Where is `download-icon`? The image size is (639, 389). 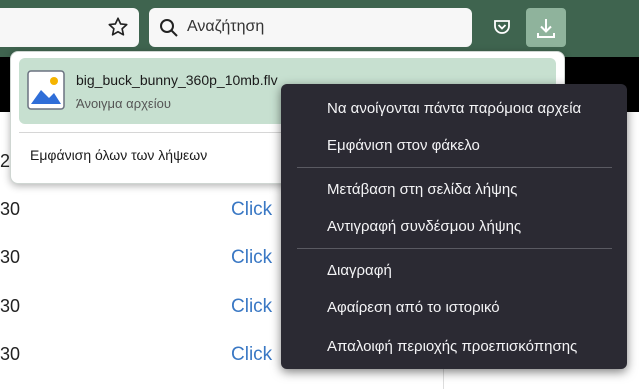 download-icon is located at coordinates (546, 28).